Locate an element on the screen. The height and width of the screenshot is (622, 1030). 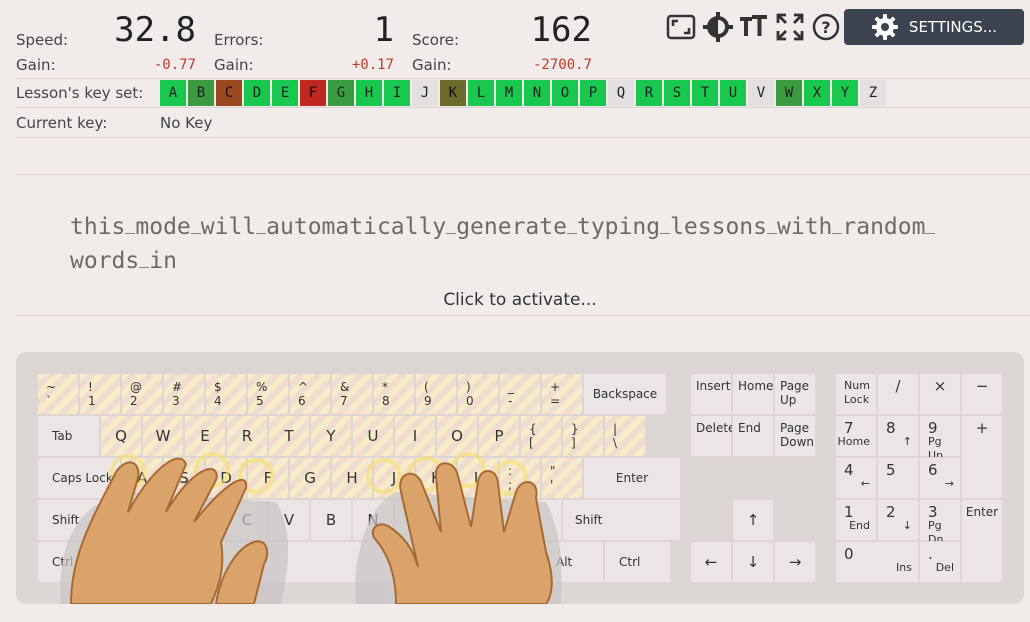
score-value: 162 is located at coordinates (561, 30).